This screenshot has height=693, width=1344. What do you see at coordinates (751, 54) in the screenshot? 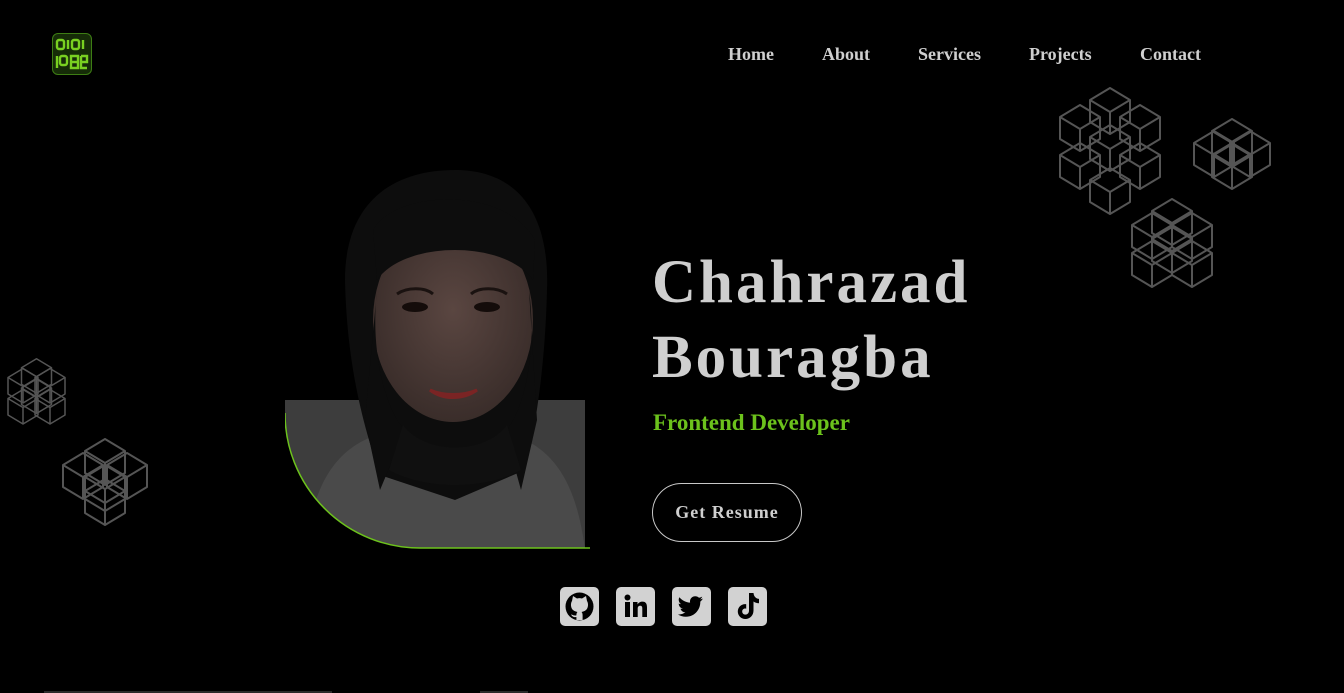
I see `nav-home: Home` at bounding box center [751, 54].